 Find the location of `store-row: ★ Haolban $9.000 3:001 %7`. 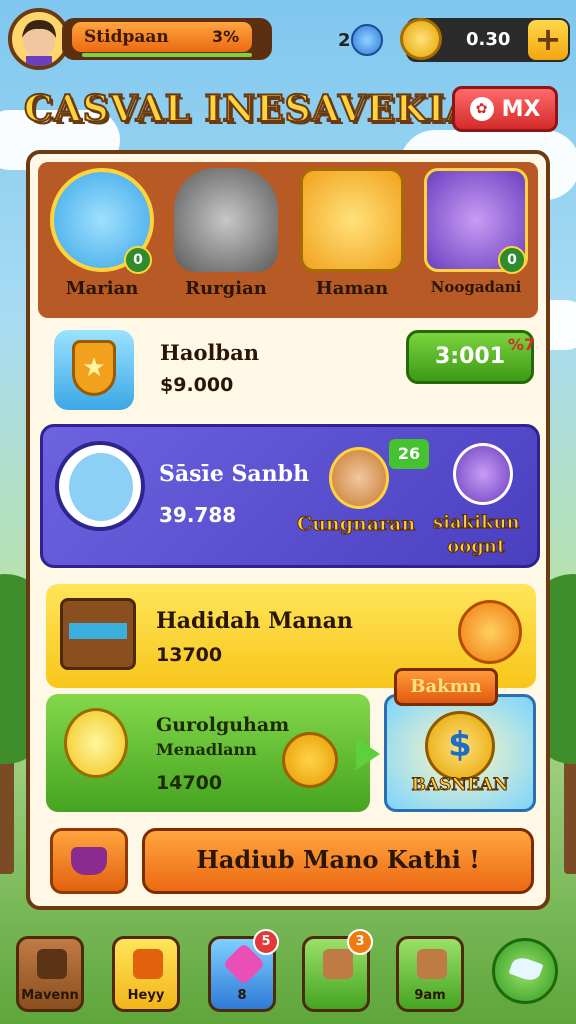

store-row: ★ Haolban $9.000 3:001 %7 is located at coordinates (292, 370).